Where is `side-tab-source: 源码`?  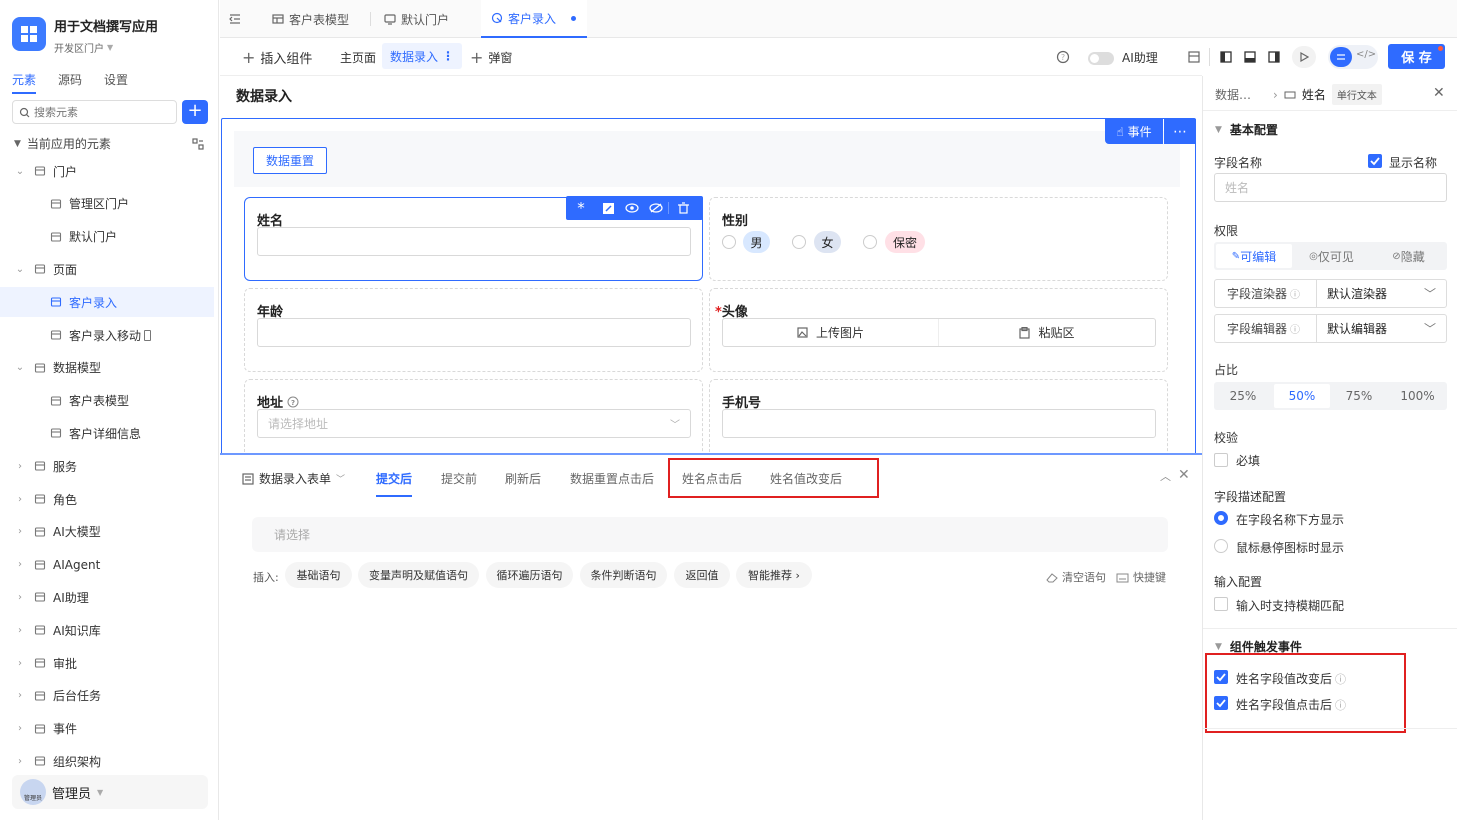 side-tab-source: 源码 is located at coordinates (70, 79).